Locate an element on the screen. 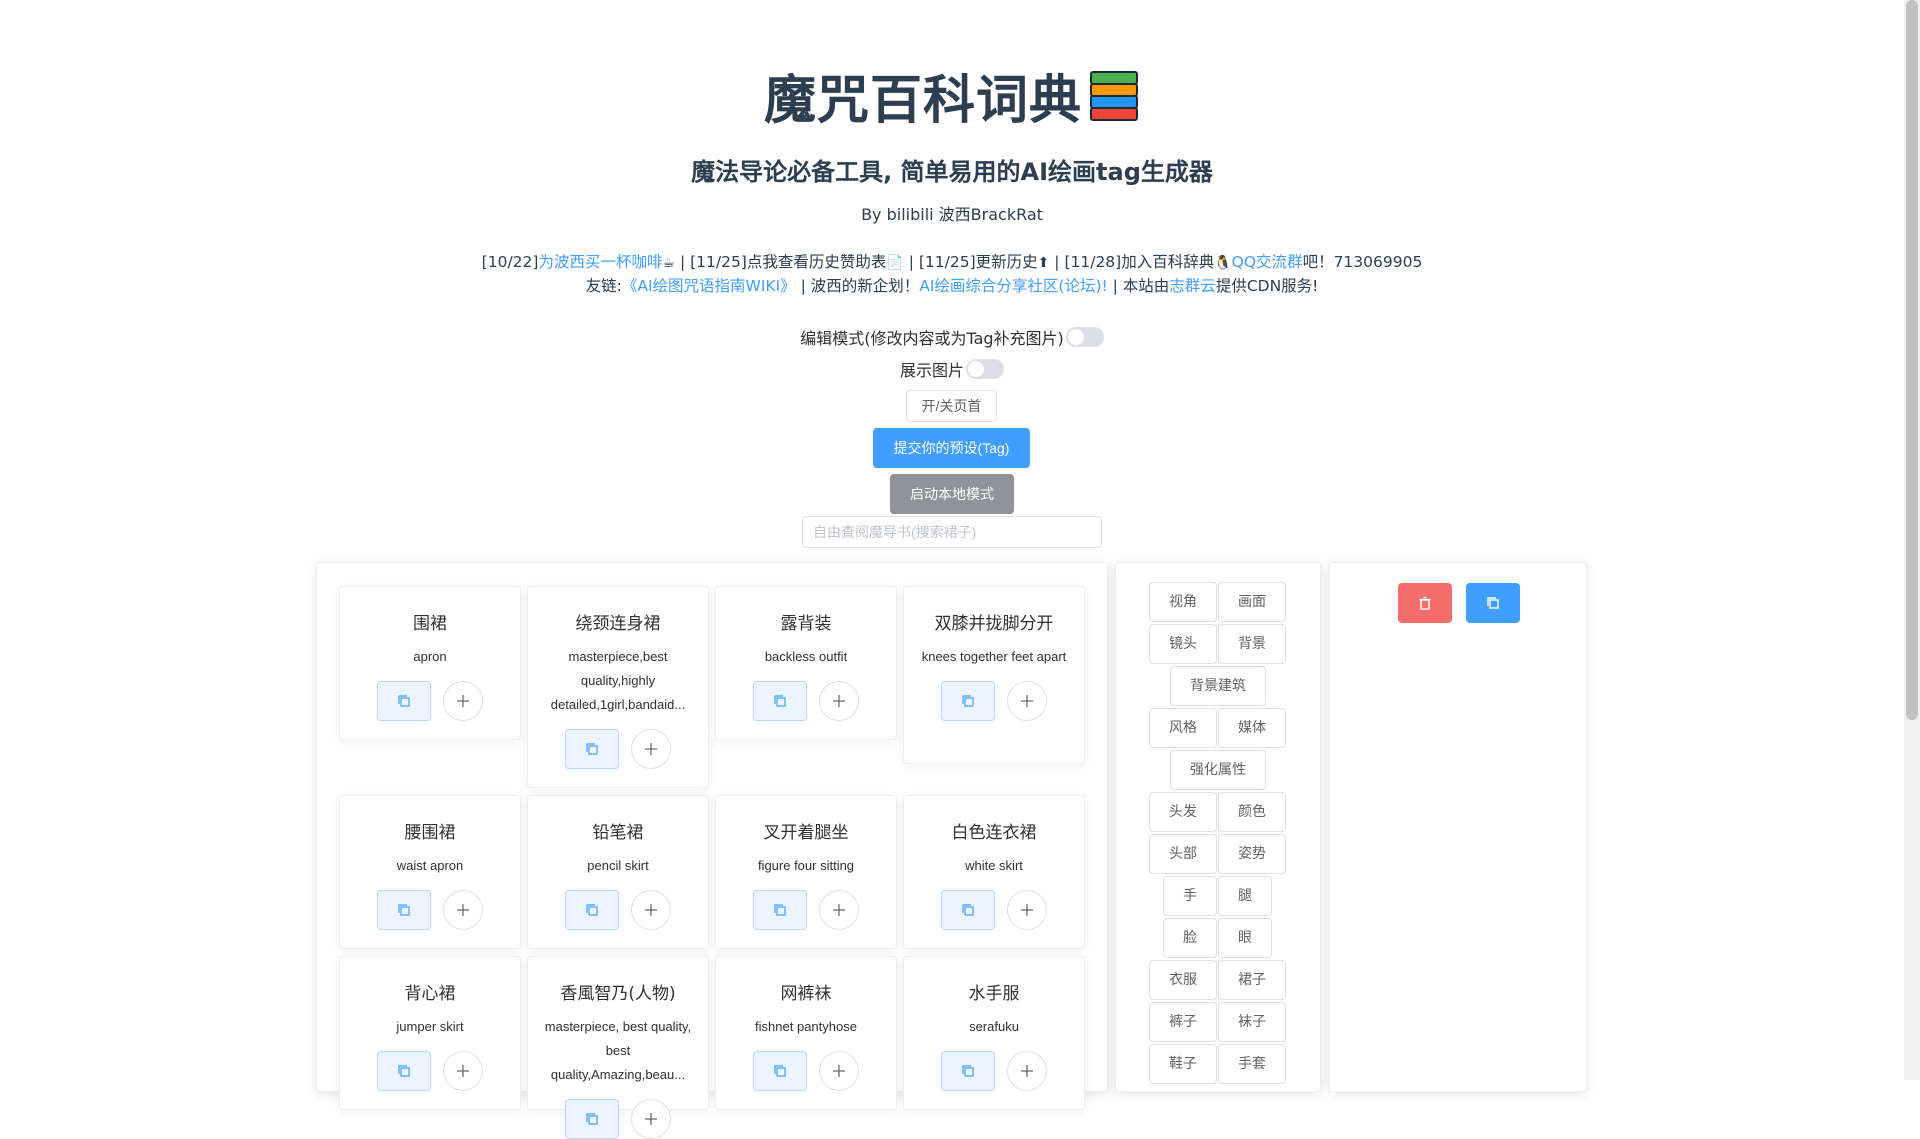  category-button: 衣服 is located at coordinates (1183, 980).